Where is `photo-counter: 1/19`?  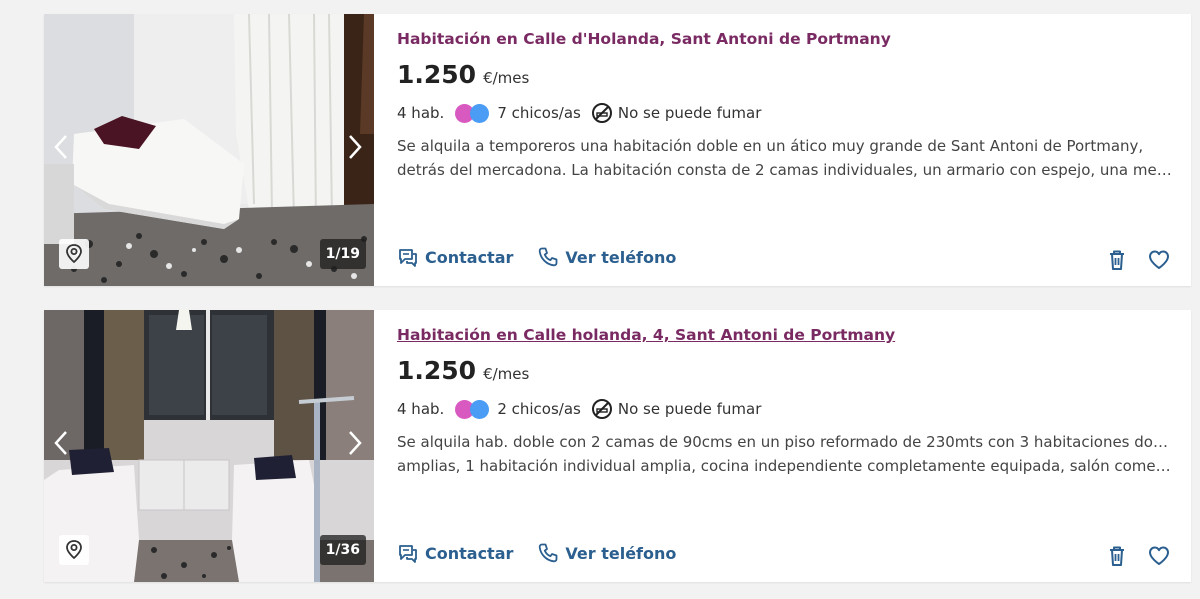 photo-counter: 1/19 is located at coordinates (342, 254).